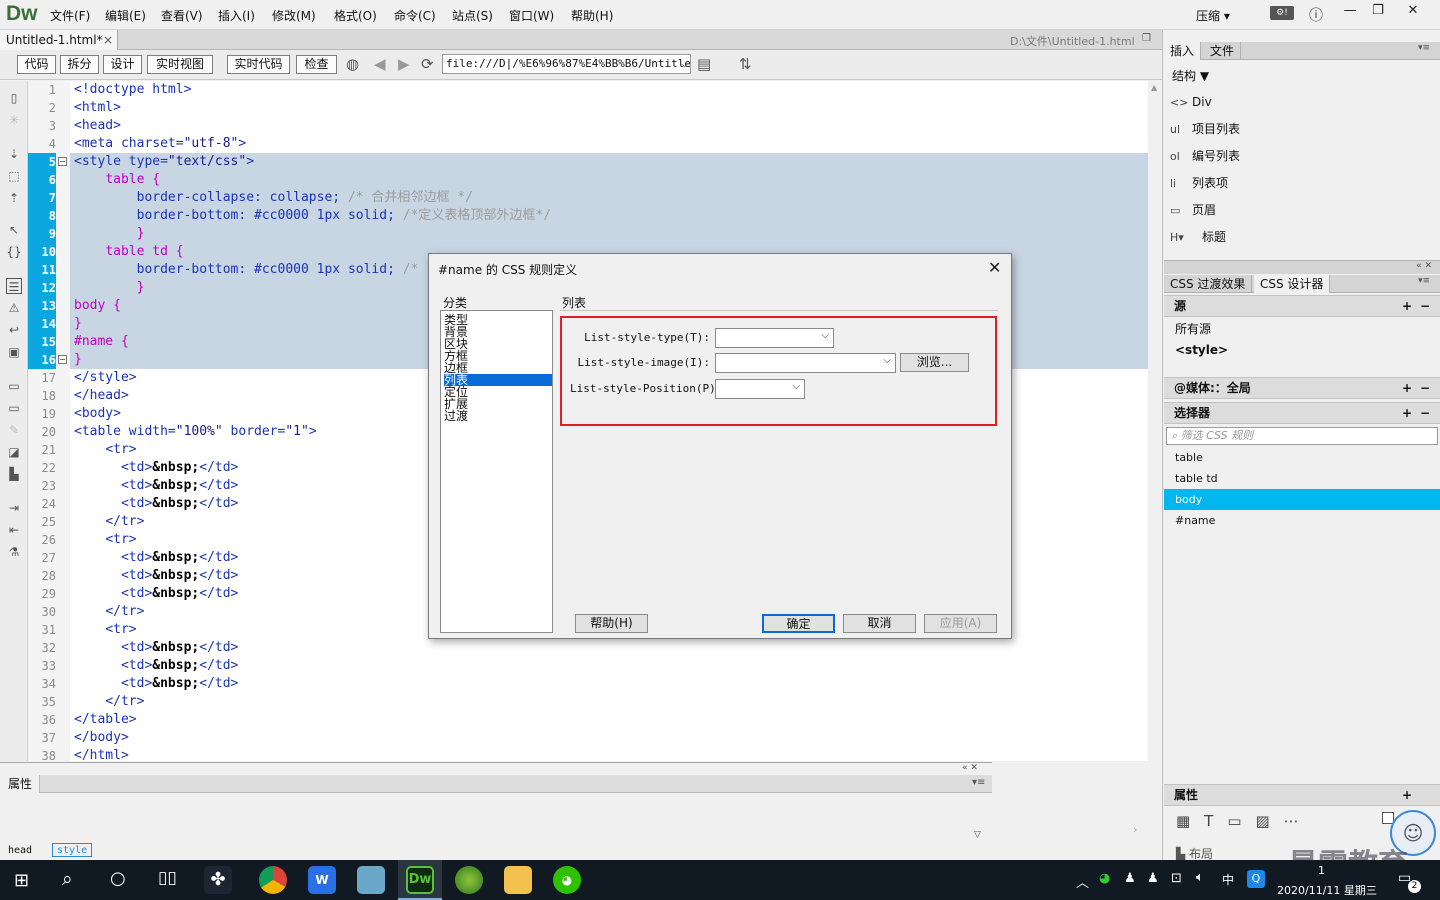 This screenshot has width=1440, height=900. Describe the element at coordinates (609, 198) in the screenshot. I see `code-line: border-collapse: collapse; /* 合并相邻边框 */` at that location.